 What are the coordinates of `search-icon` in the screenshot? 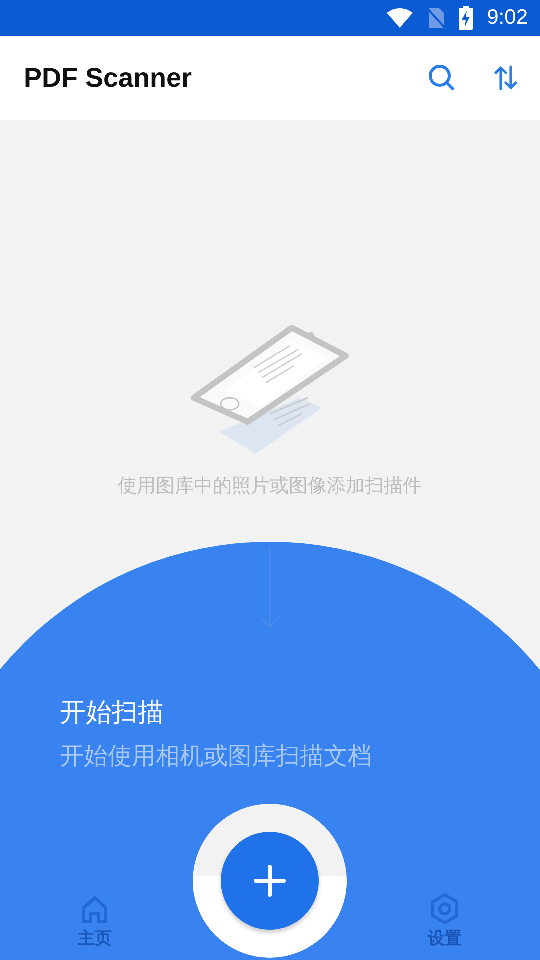 It's located at (442, 78).